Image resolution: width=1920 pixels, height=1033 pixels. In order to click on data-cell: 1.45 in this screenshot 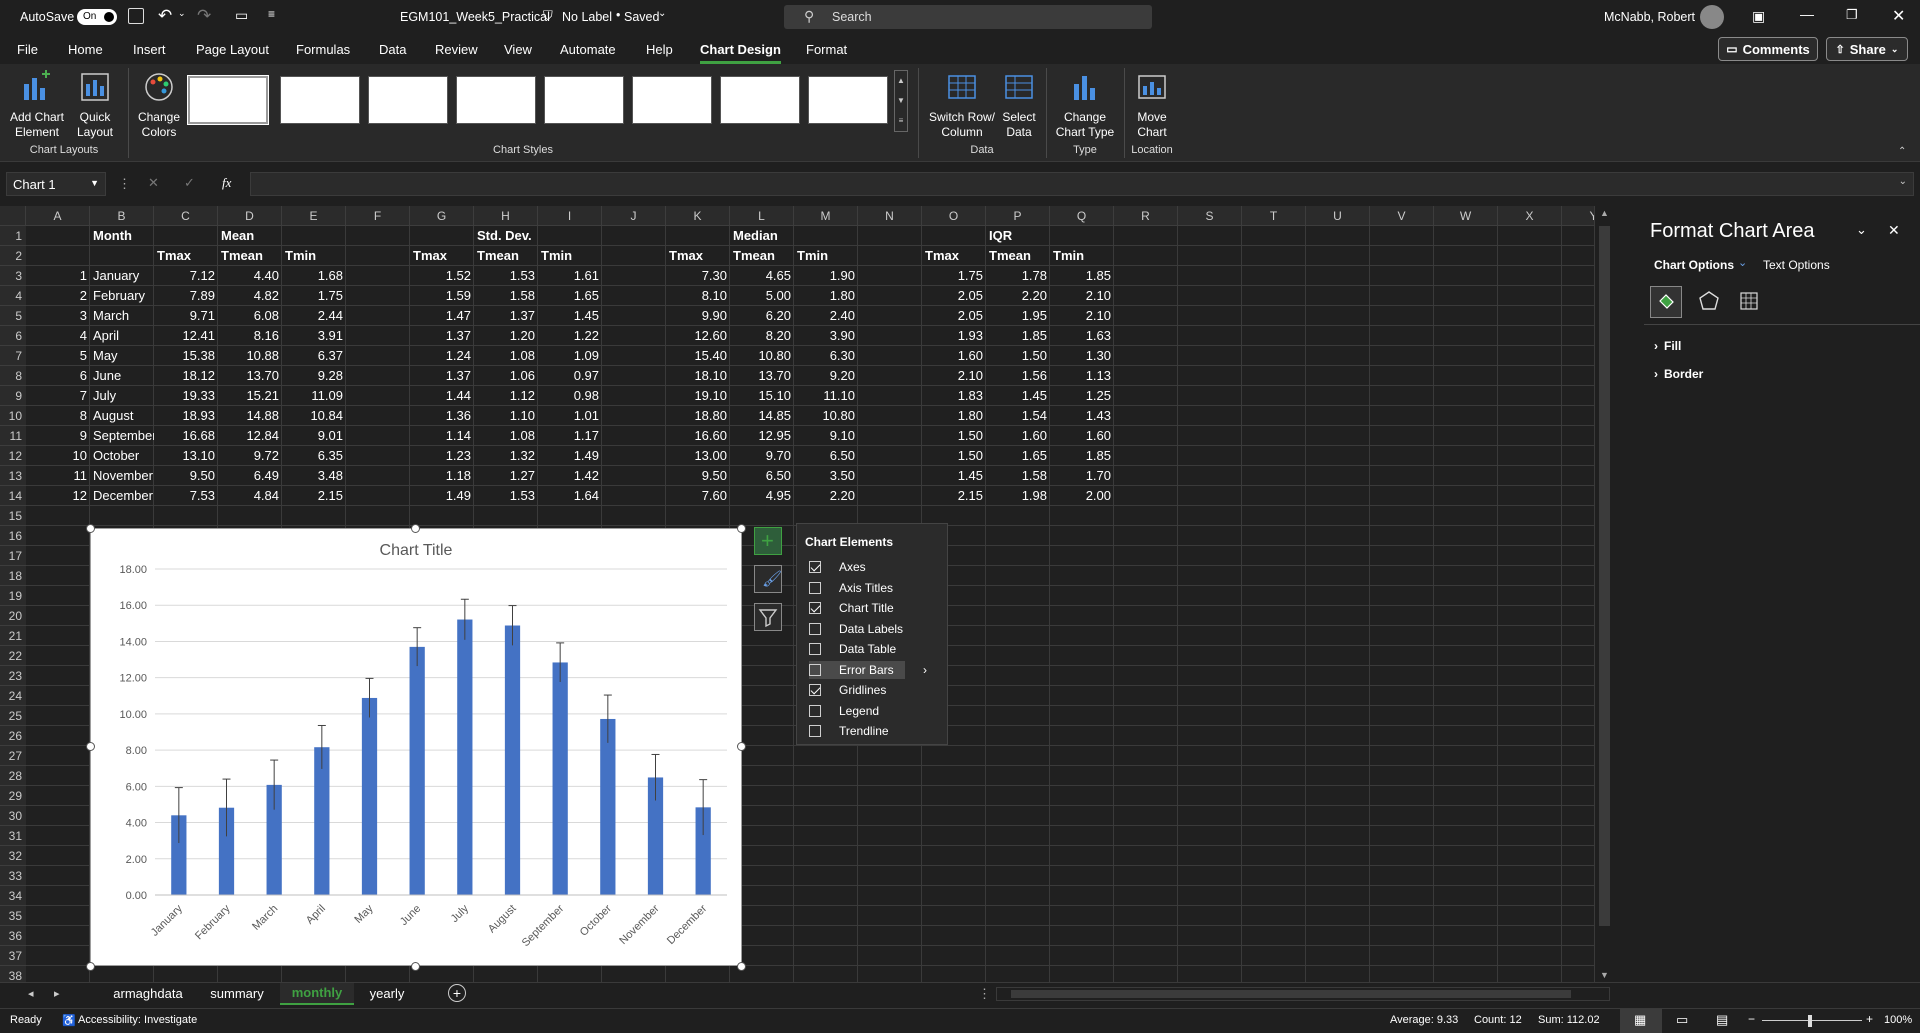, I will do `click(1018, 396)`.